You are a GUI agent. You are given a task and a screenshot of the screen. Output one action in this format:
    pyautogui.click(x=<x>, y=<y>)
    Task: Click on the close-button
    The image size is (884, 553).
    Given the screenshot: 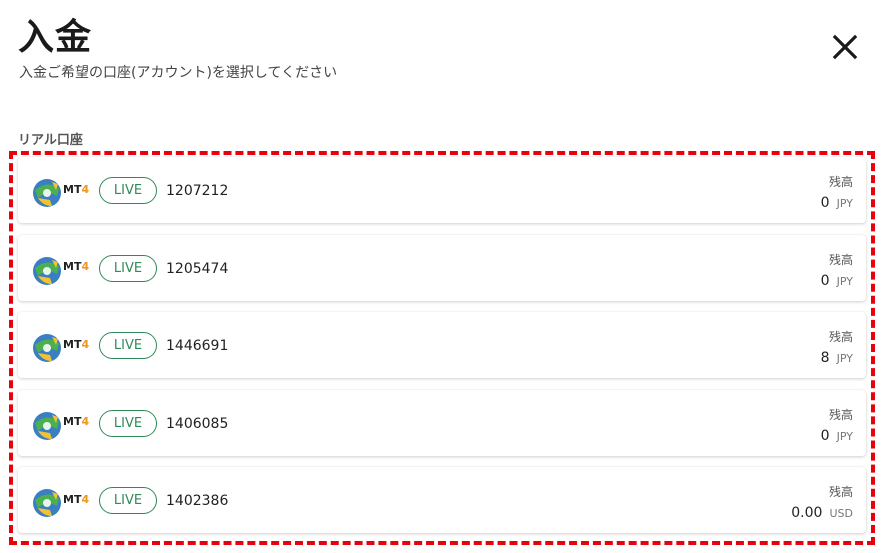 What is the action you would take?
    pyautogui.click(x=845, y=47)
    